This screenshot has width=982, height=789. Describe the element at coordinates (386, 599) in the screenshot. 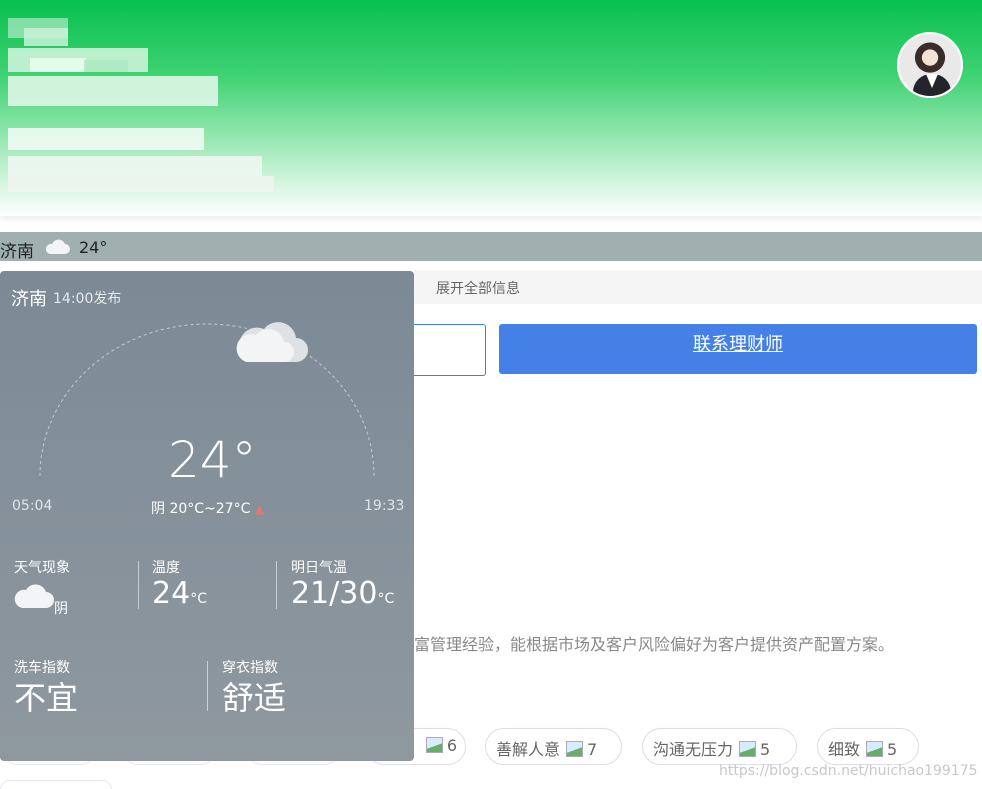

I see `tomorrow-unit: °C` at that location.